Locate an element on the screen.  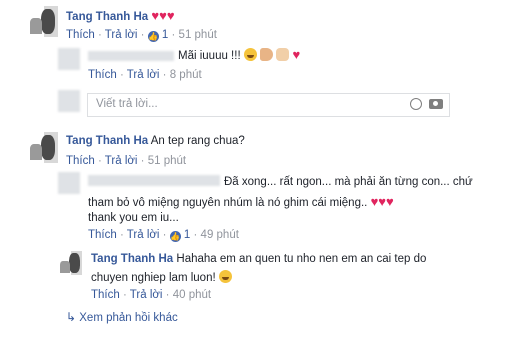
comment-4-actions: Thích · Trả lời · 👍 1 · 49 phút is located at coordinates (163, 235).